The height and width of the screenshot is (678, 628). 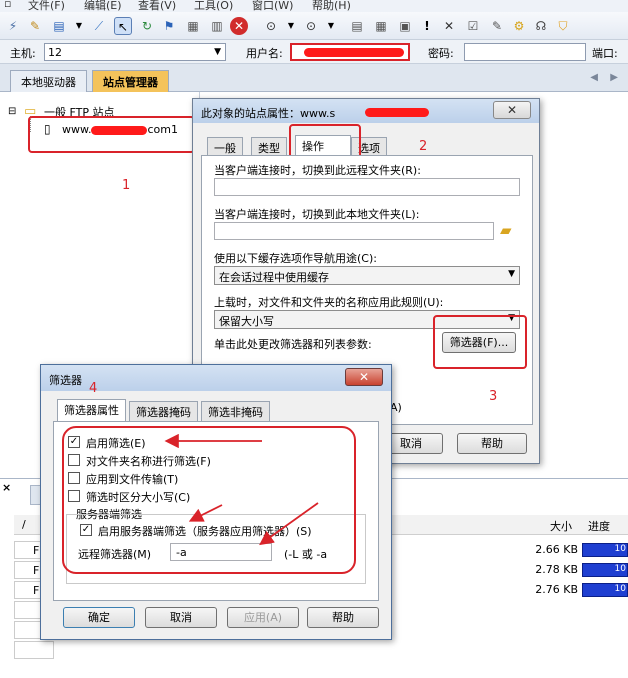 What do you see at coordinates (605, 53) in the screenshot?
I see `port-label: 端口:` at bounding box center [605, 53].